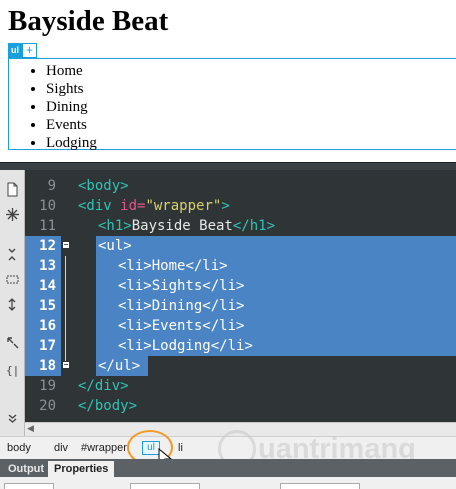 Image resolution: width=456 pixels, height=489 pixels. What do you see at coordinates (15, 50) in the screenshot?
I see `hud-tag-label: ul` at bounding box center [15, 50].